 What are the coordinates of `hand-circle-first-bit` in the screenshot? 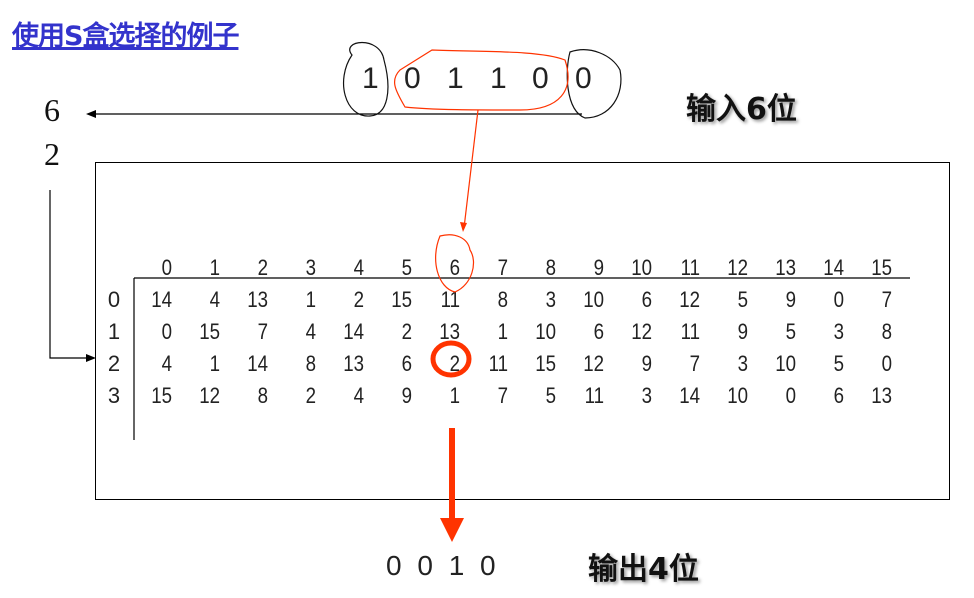 It's located at (366, 79).